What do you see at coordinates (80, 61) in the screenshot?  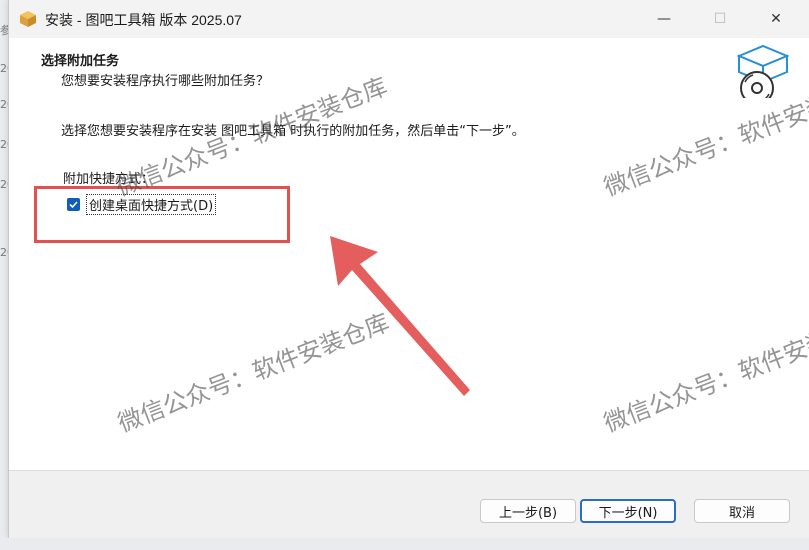 I see `page-title: 选择附加任务` at bounding box center [80, 61].